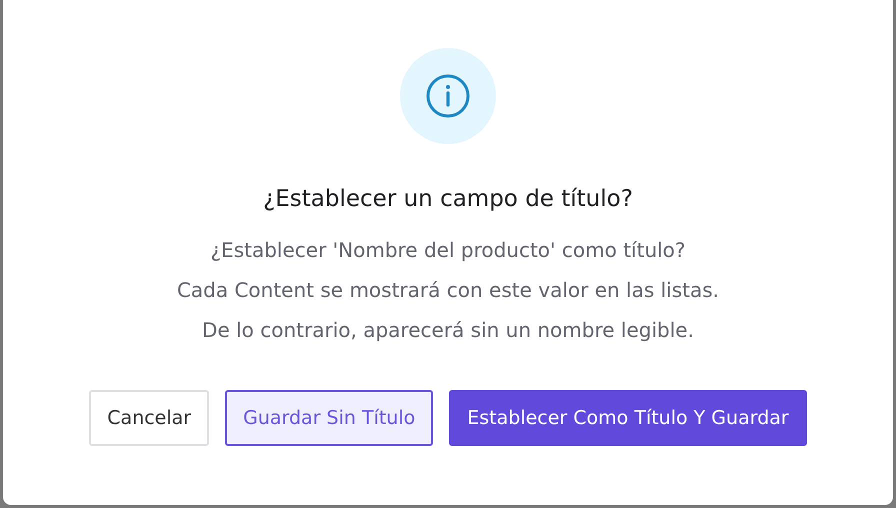 This screenshot has width=896, height=508. What do you see at coordinates (448, 250) in the screenshot?
I see `message-line: ¿Establecer 'Nombre del producto' como título?` at bounding box center [448, 250].